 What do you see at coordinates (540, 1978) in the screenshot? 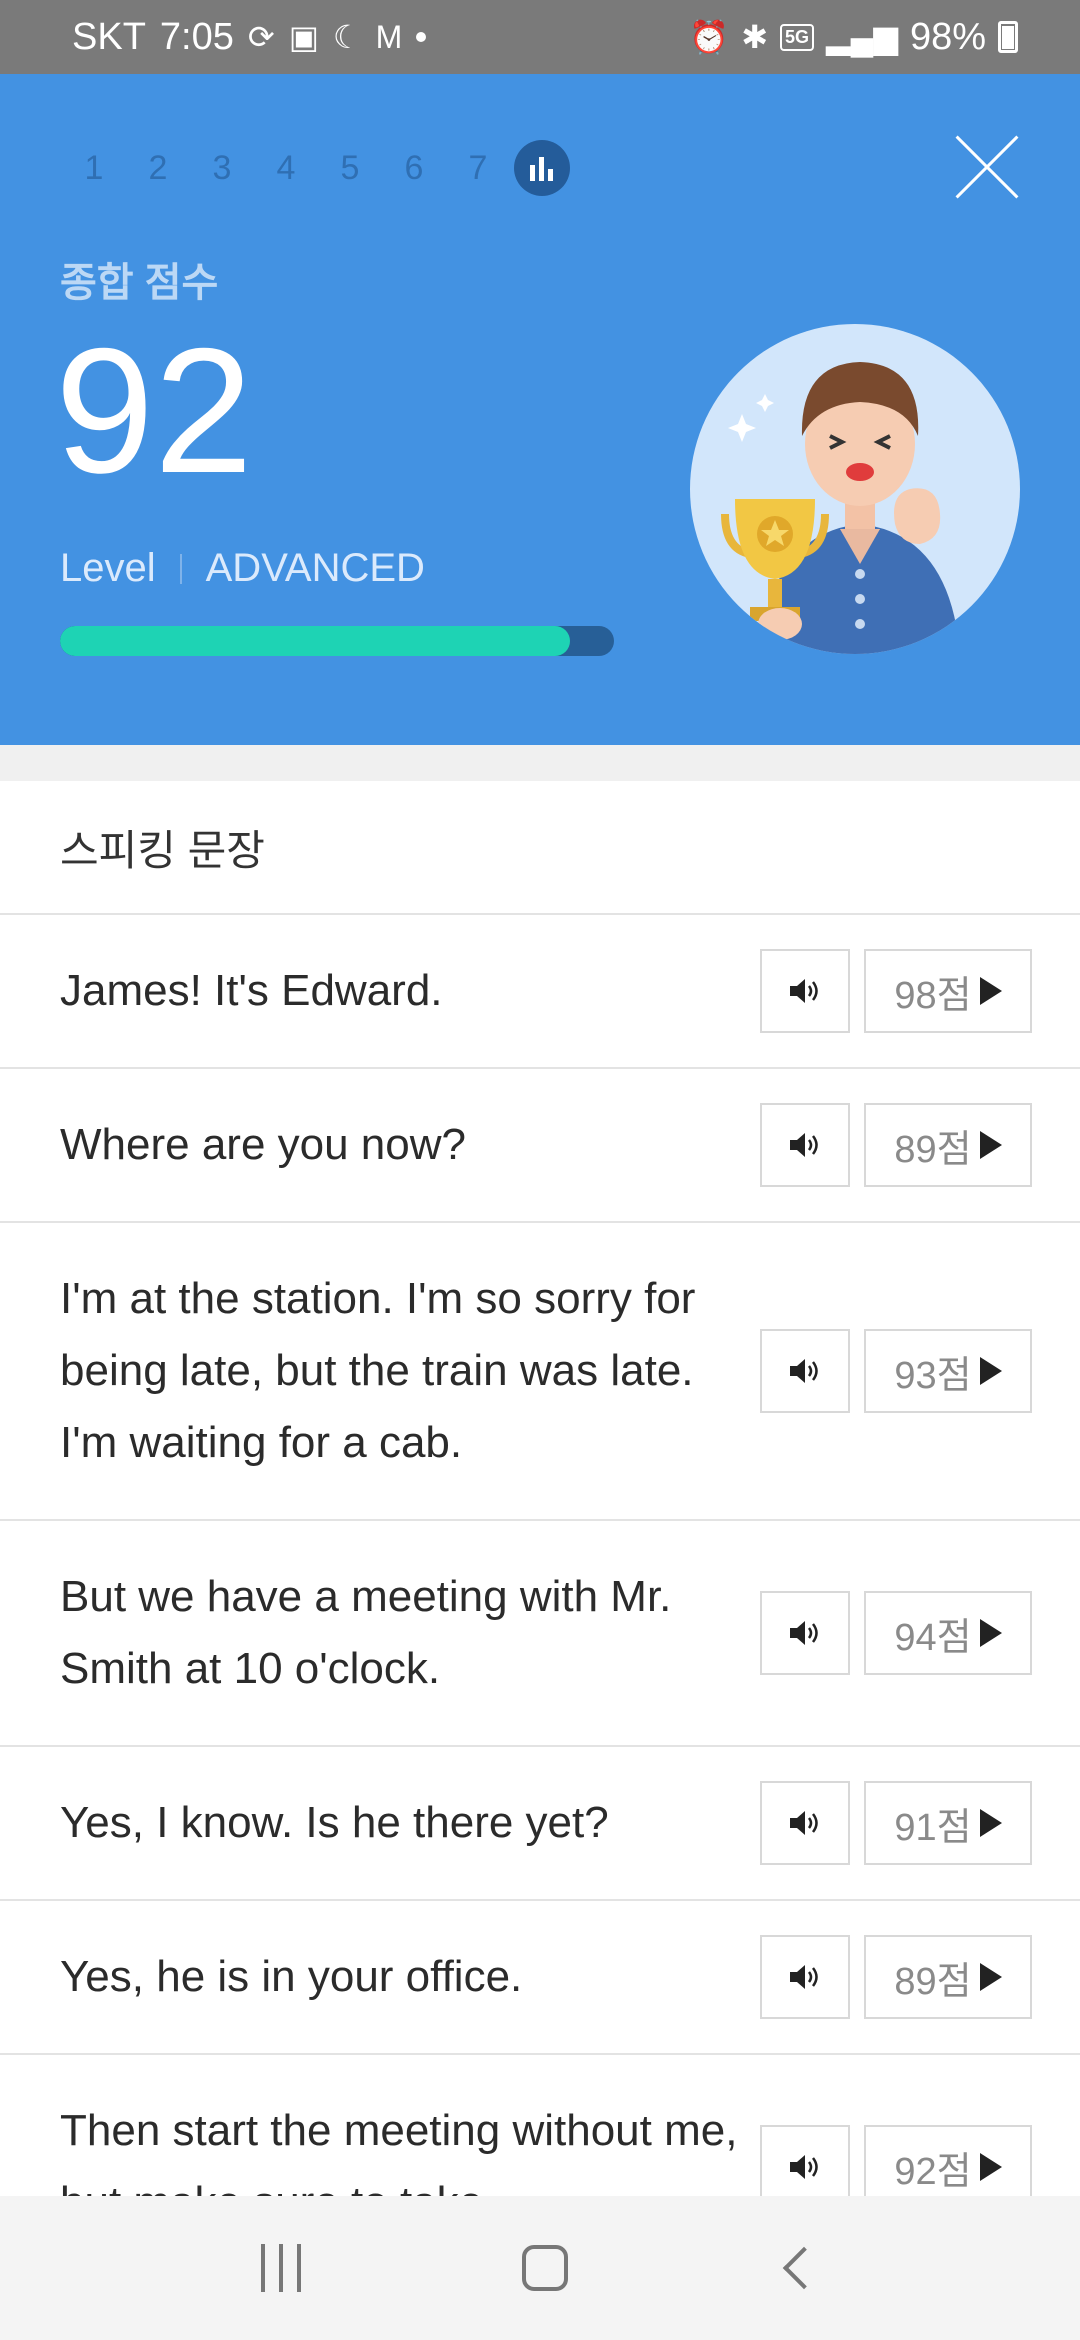
I see `sentence-row: Yes, he is in your office. 89점` at bounding box center [540, 1978].